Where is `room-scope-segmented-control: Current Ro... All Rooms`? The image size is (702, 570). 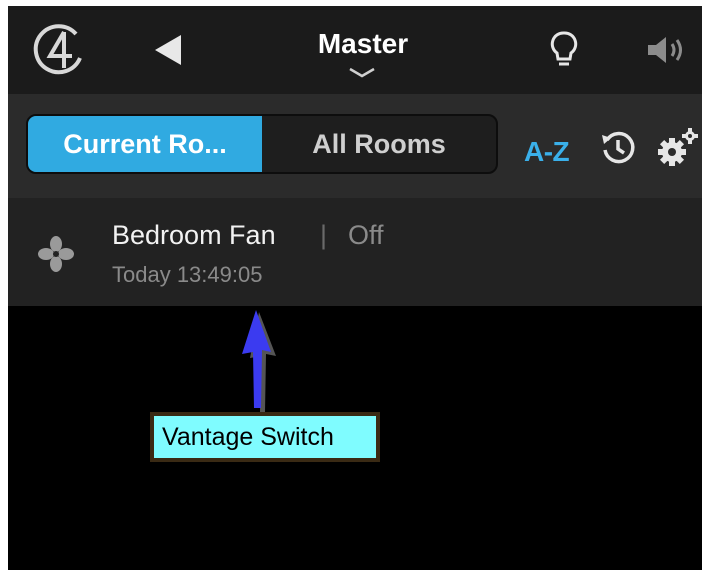
room-scope-segmented-control: Current Ro... All Rooms is located at coordinates (262, 144).